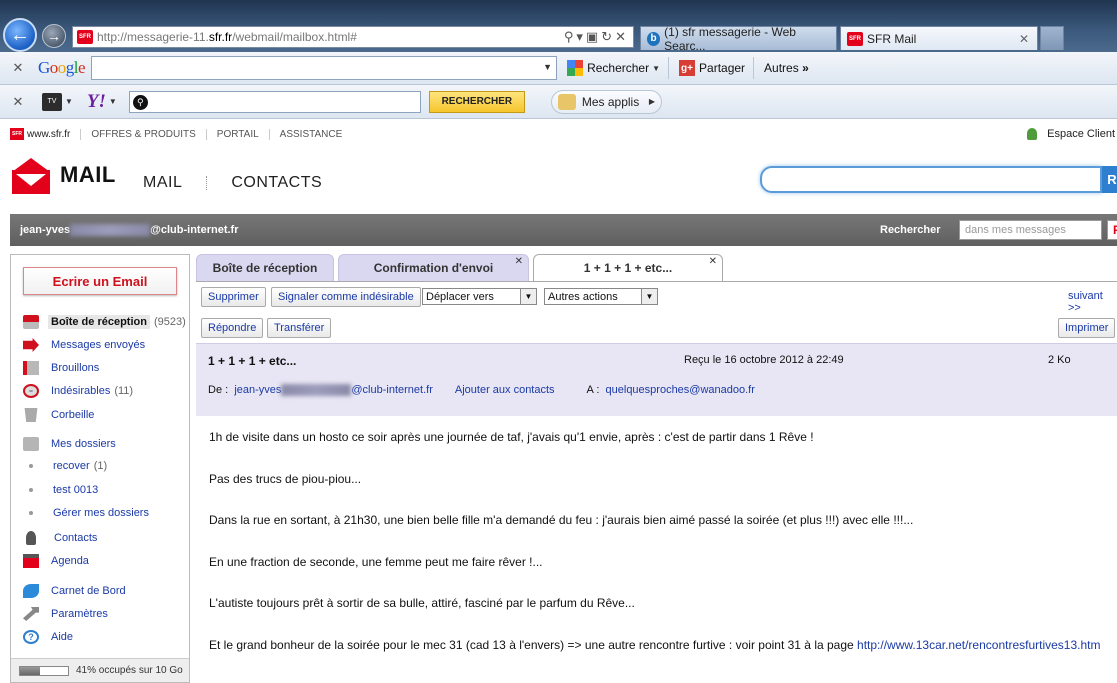  What do you see at coordinates (324, 68) in the screenshot?
I see `google-search-input: ▼` at bounding box center [324, 68].